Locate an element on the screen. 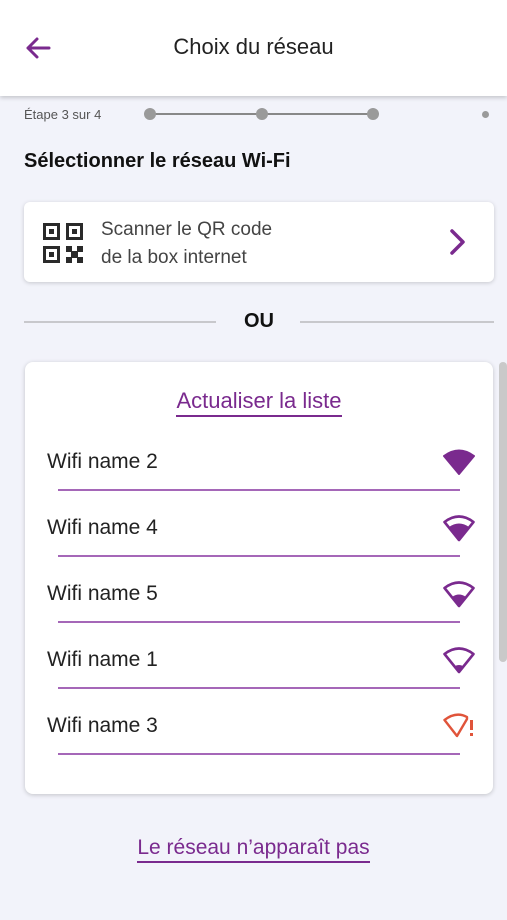 The image size is (507, 920). scan-qr-code-line-1: Scanner le QR code is located at coordinates (187, 229).